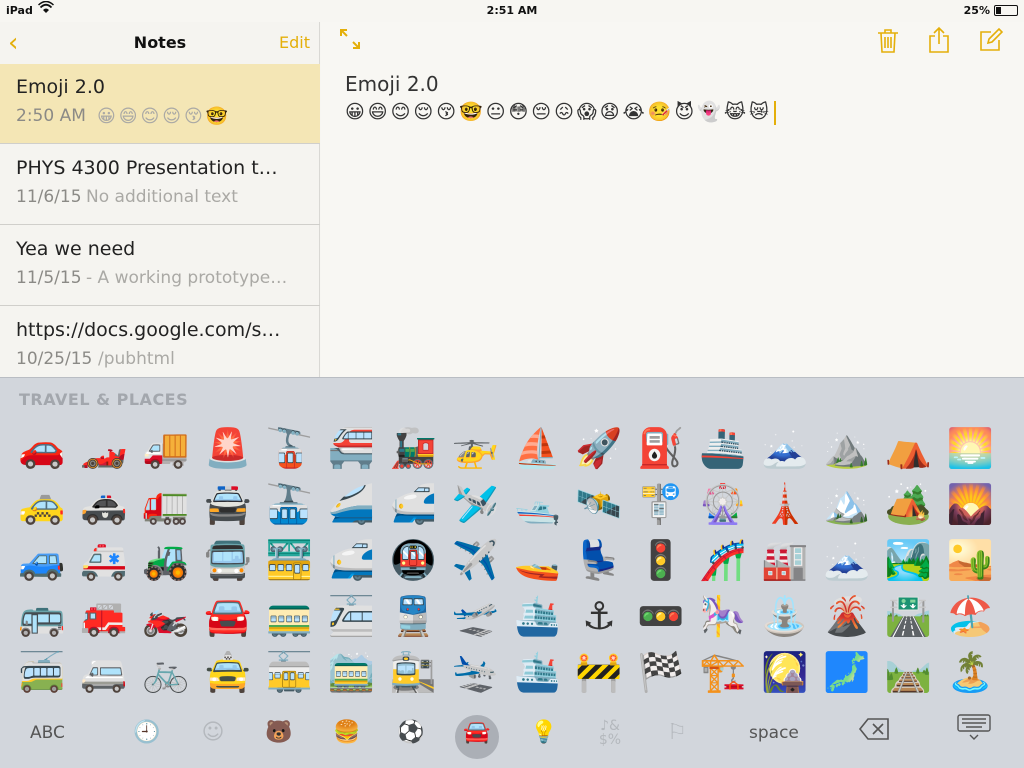 This screenshot has height=768, width=1024. What do you see at coordinates (166, 504) in the screenshot?
I see `emoji-key: 🚛` at bounding box center [166, 504].